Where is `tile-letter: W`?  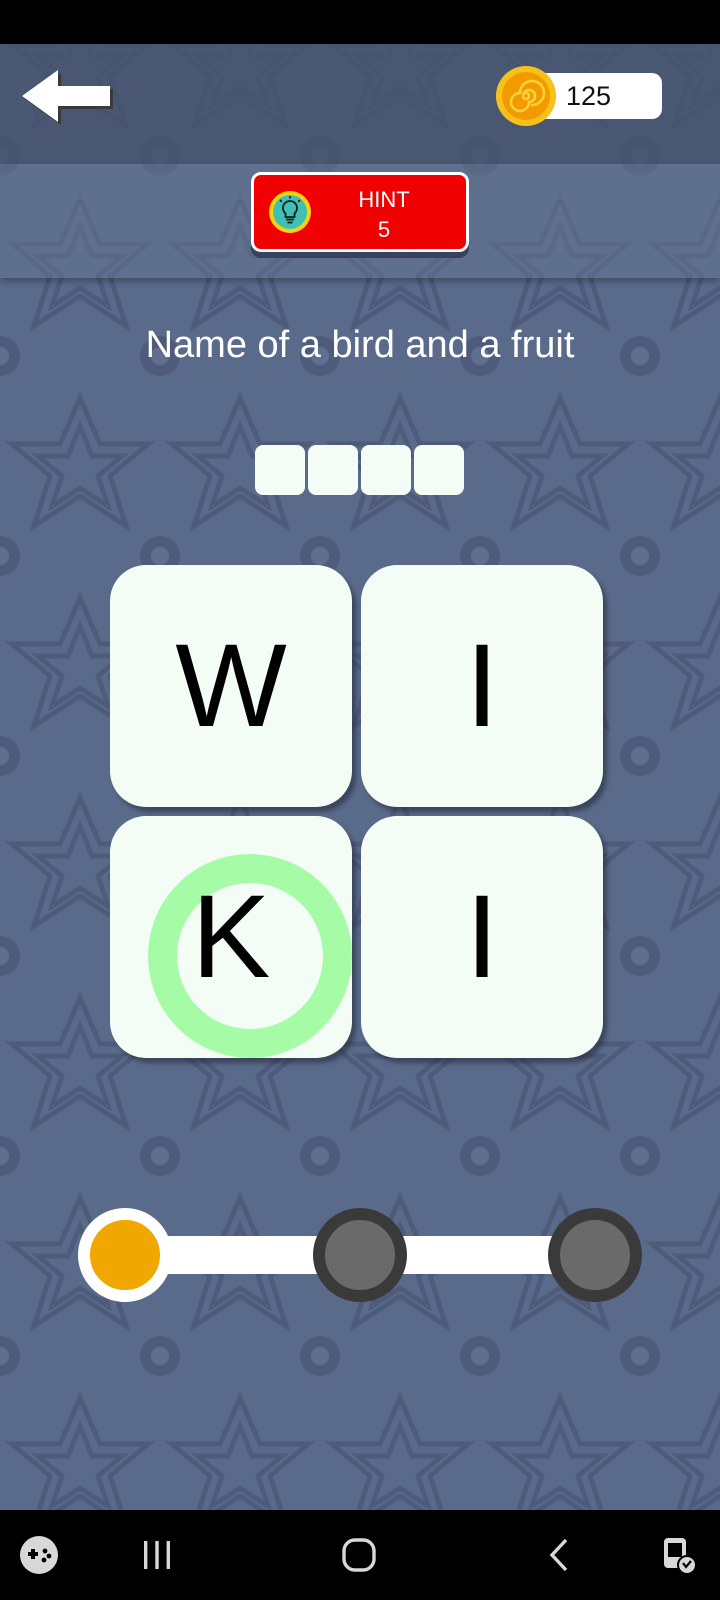
tile-letter: W is located at coordinates (231, 686).